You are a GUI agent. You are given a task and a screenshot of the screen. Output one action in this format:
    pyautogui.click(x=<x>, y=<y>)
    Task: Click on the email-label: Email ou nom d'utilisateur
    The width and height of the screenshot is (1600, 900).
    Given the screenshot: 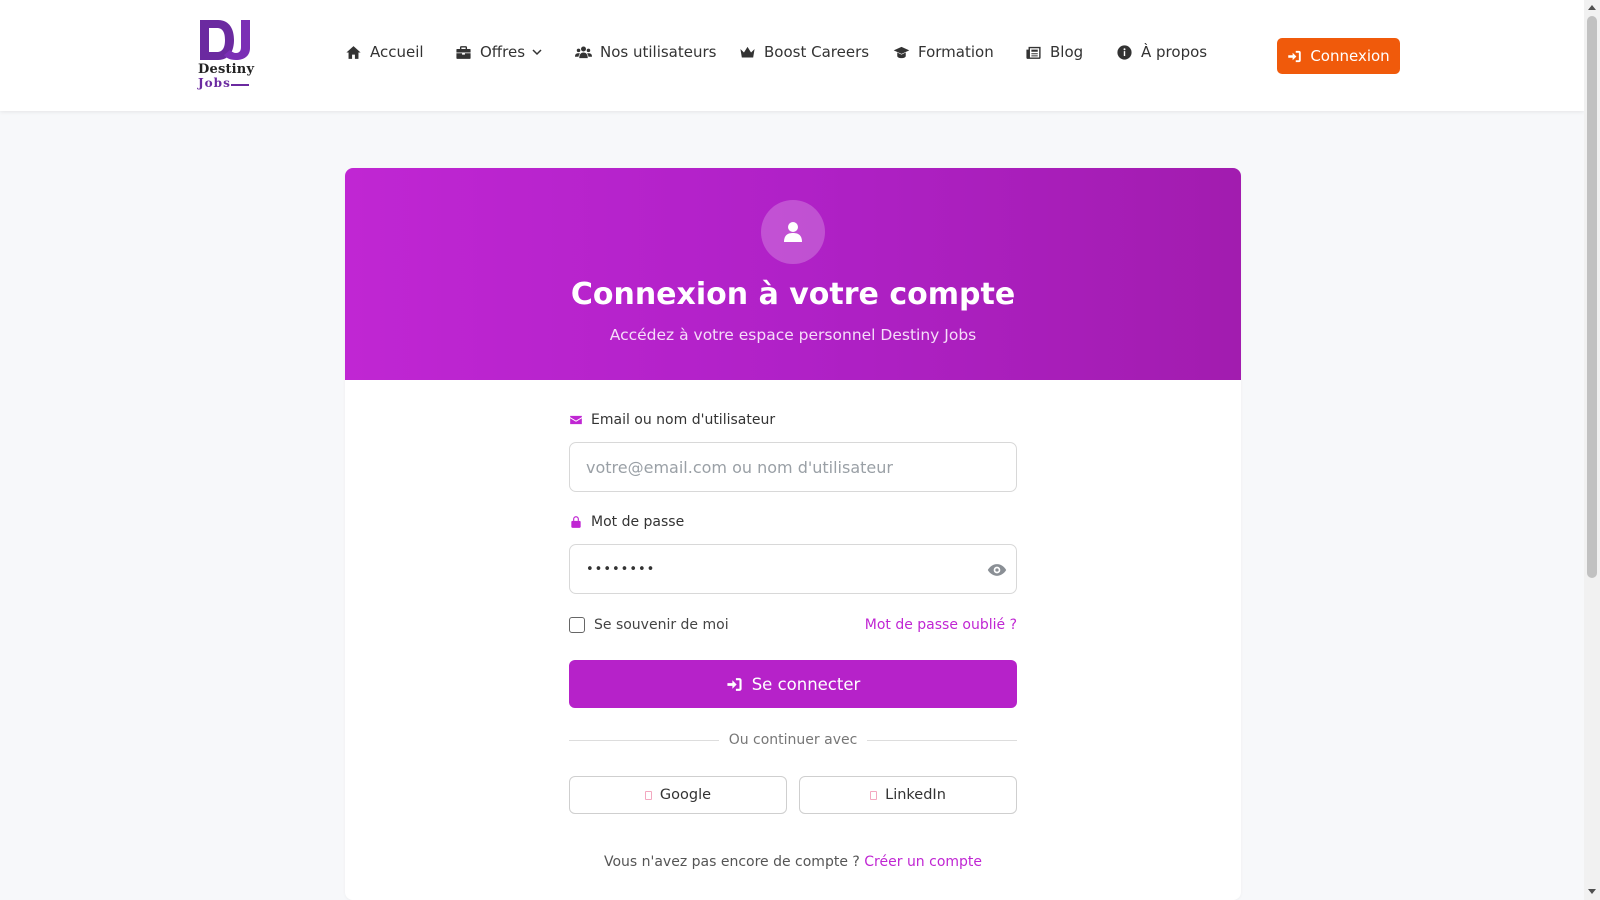 What is the action you would take?
    pyautogui.click(x=672, y=420)
    